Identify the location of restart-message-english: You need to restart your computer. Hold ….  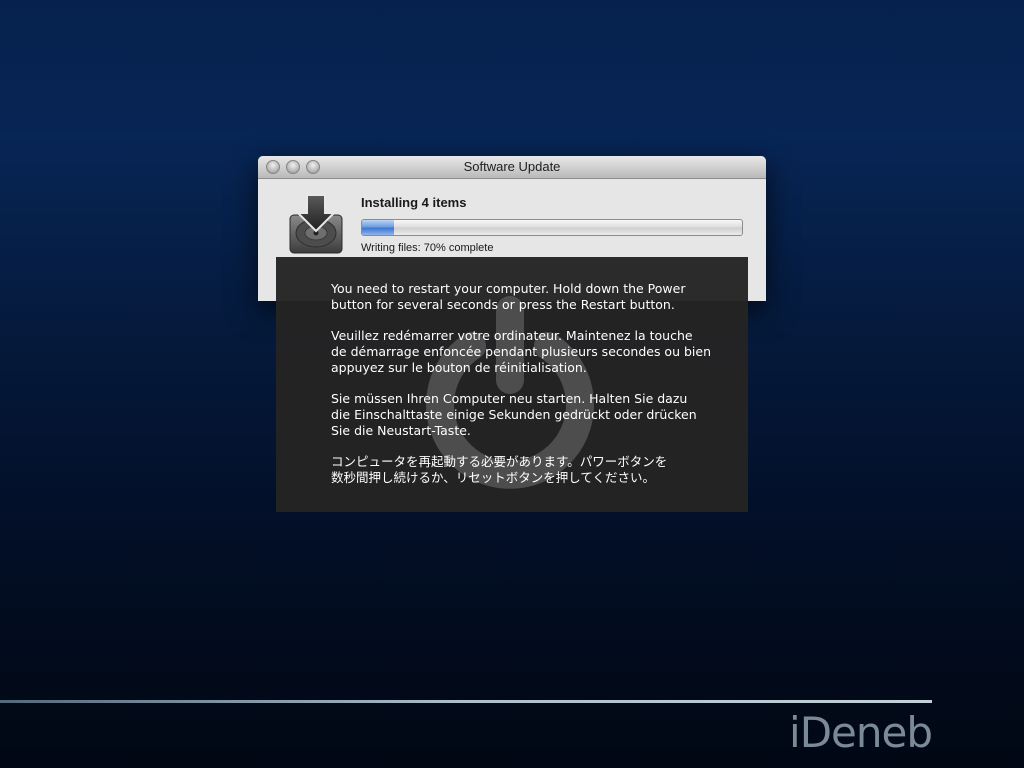
(508, 296).